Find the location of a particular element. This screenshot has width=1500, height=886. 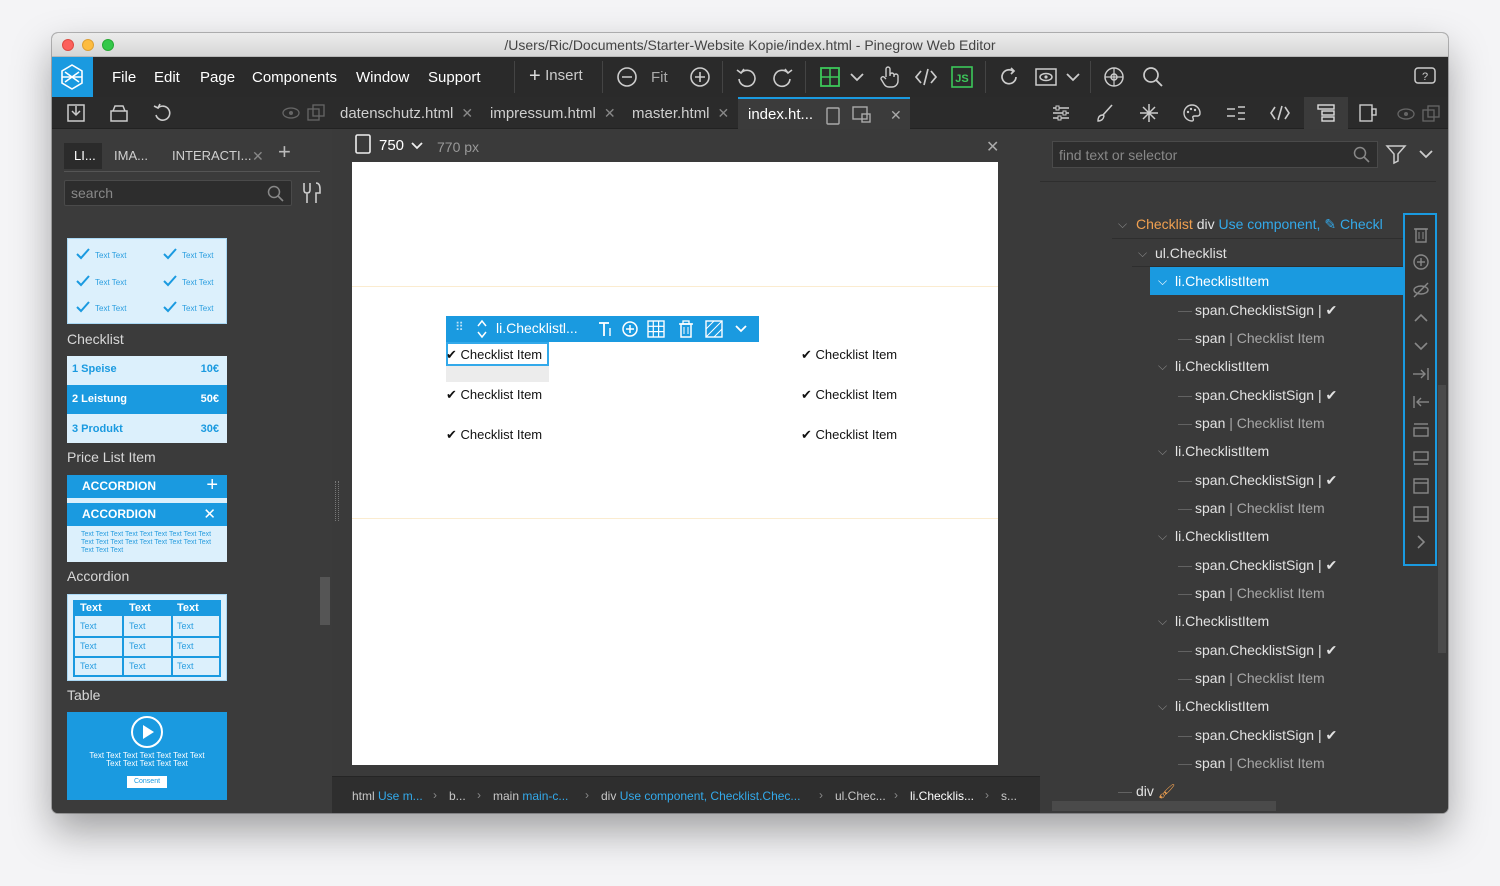

preview-dropdown is located at coordinates (1073, 77).